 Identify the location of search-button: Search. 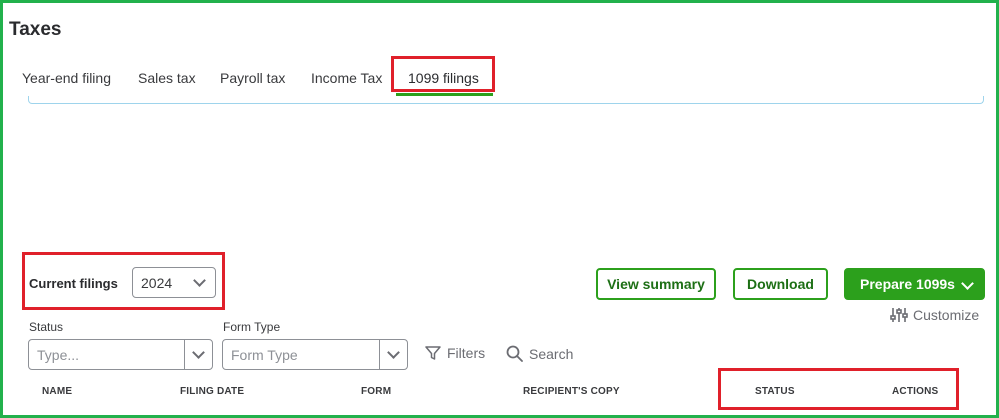
(539, 353).